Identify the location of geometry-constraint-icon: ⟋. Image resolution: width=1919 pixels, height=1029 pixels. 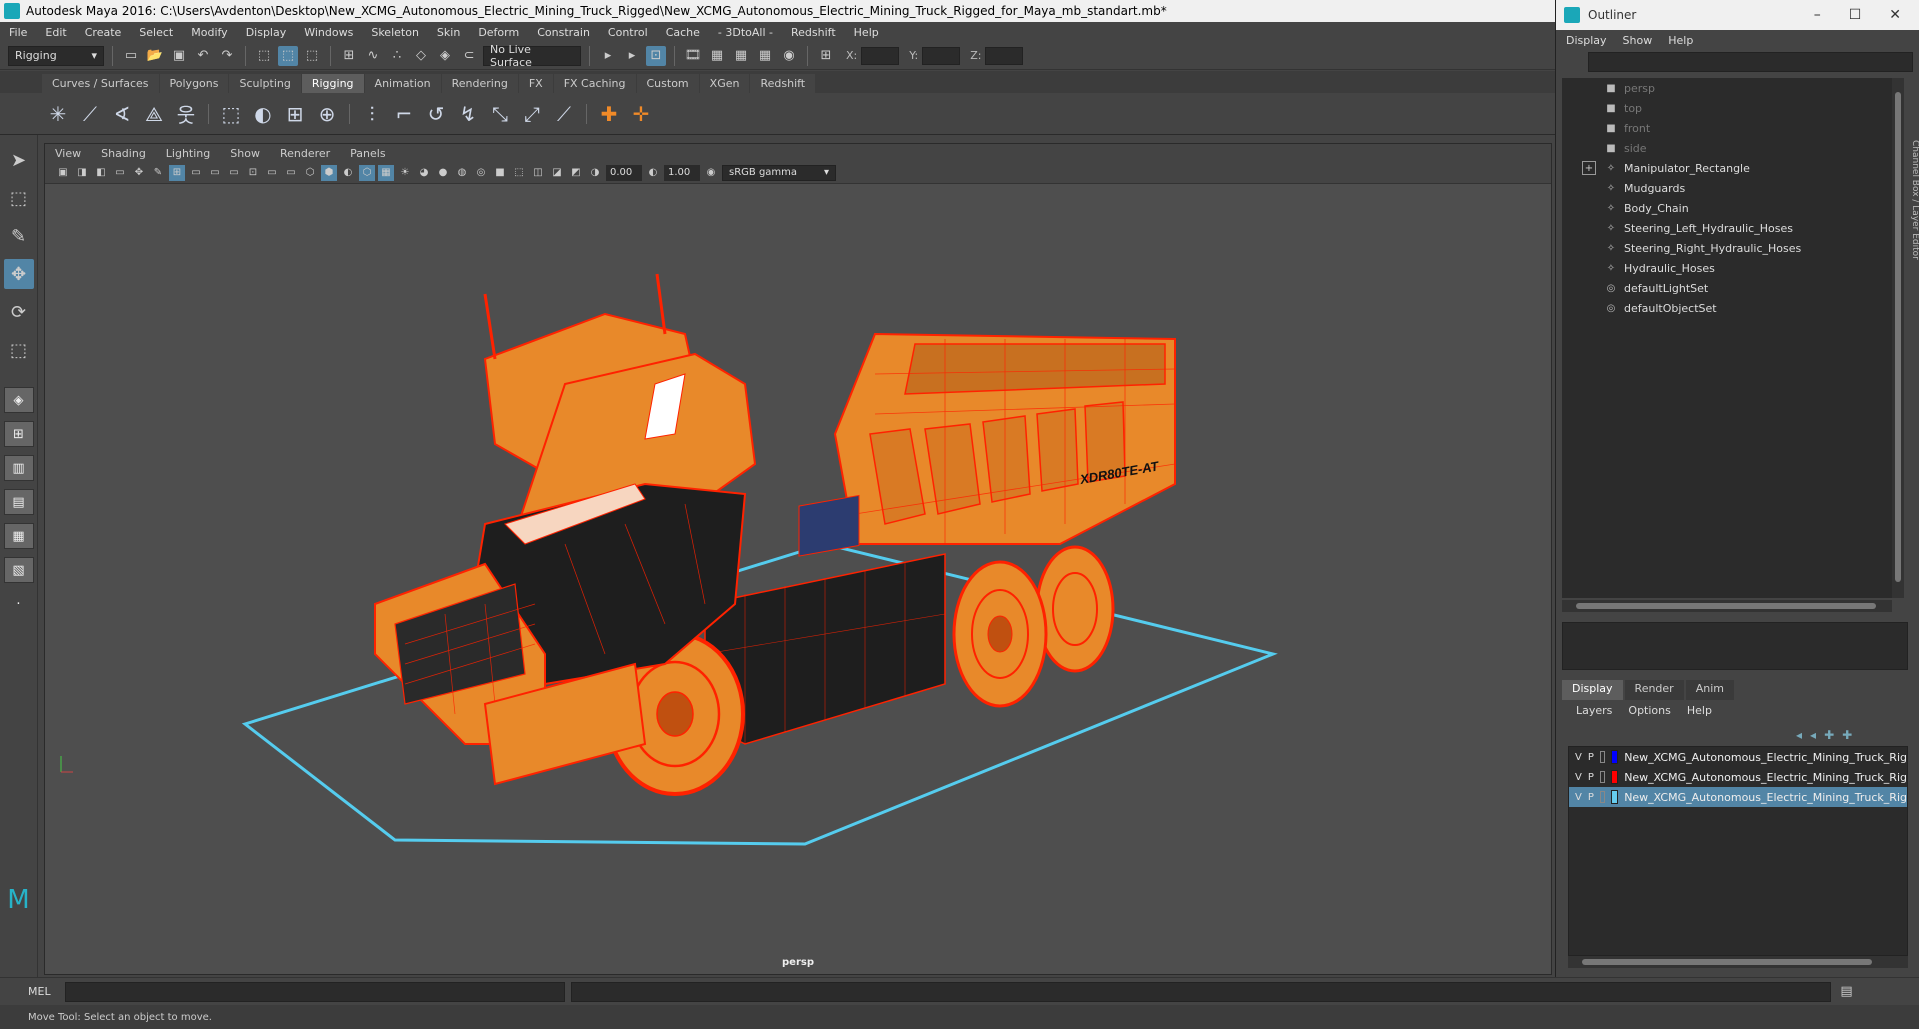
(564, 114).